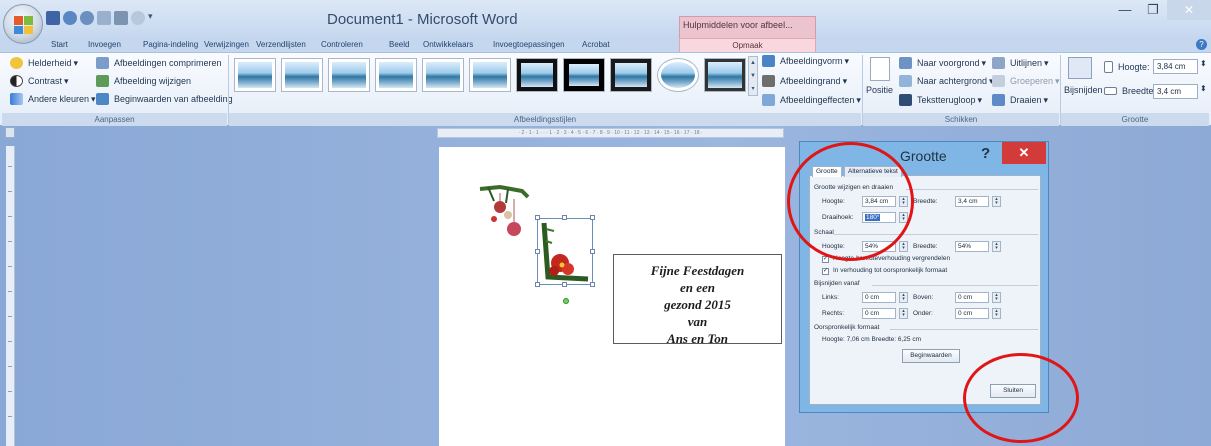 This screenshot has width=1211, height=446. What do you see at coordinates (121, 18) in the screenshot?
I see `print-icon` at bounding box center [121, 18].